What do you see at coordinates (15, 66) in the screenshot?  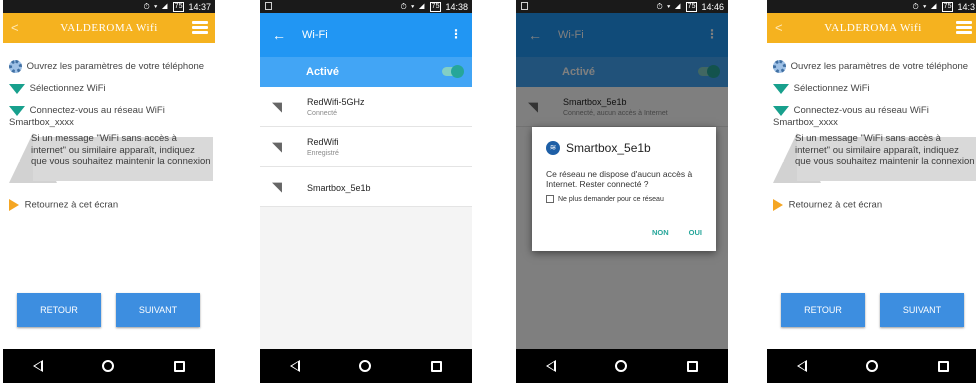 I see `gear-icon` at bounding box center [15, 66].